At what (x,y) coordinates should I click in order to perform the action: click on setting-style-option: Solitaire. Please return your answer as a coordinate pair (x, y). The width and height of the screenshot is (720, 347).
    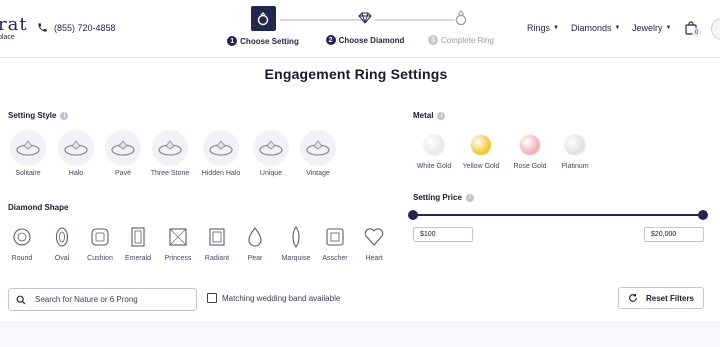
    Looking at the image, I should click on (28, 153).